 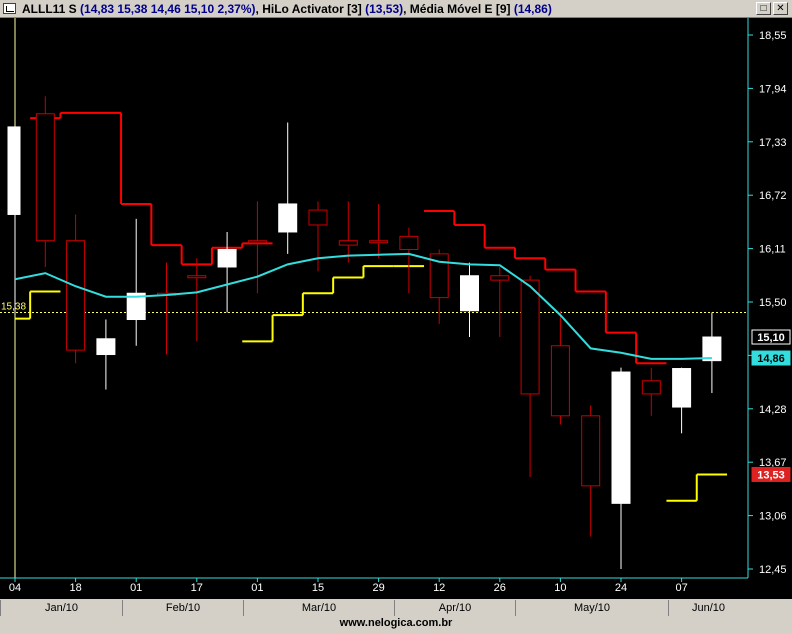 What do you see at coordinates (763, 8) in the screenshot?
I see `restore-button: □` at bounding box center [763, 8].